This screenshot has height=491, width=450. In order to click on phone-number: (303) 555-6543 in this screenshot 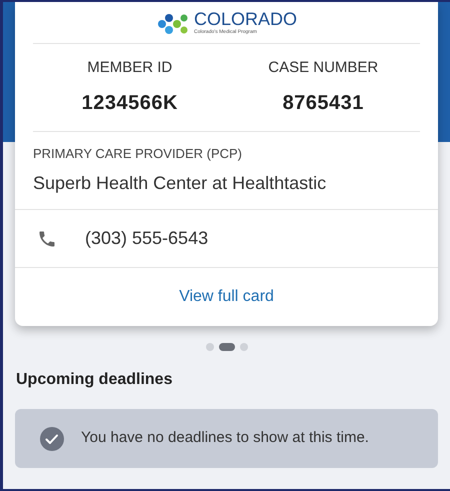, I will do `click(146, 238)`.